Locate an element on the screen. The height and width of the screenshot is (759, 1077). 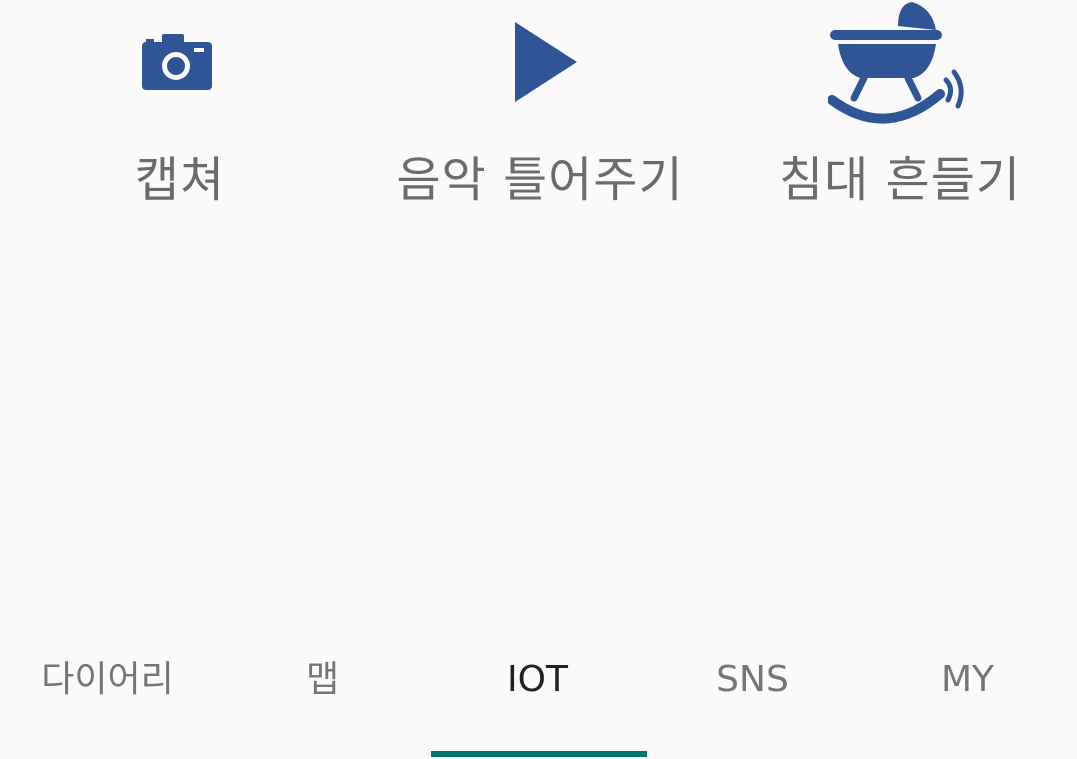
rock-bed-label: 침대 흔들기 is located at coordinates (900, 180).